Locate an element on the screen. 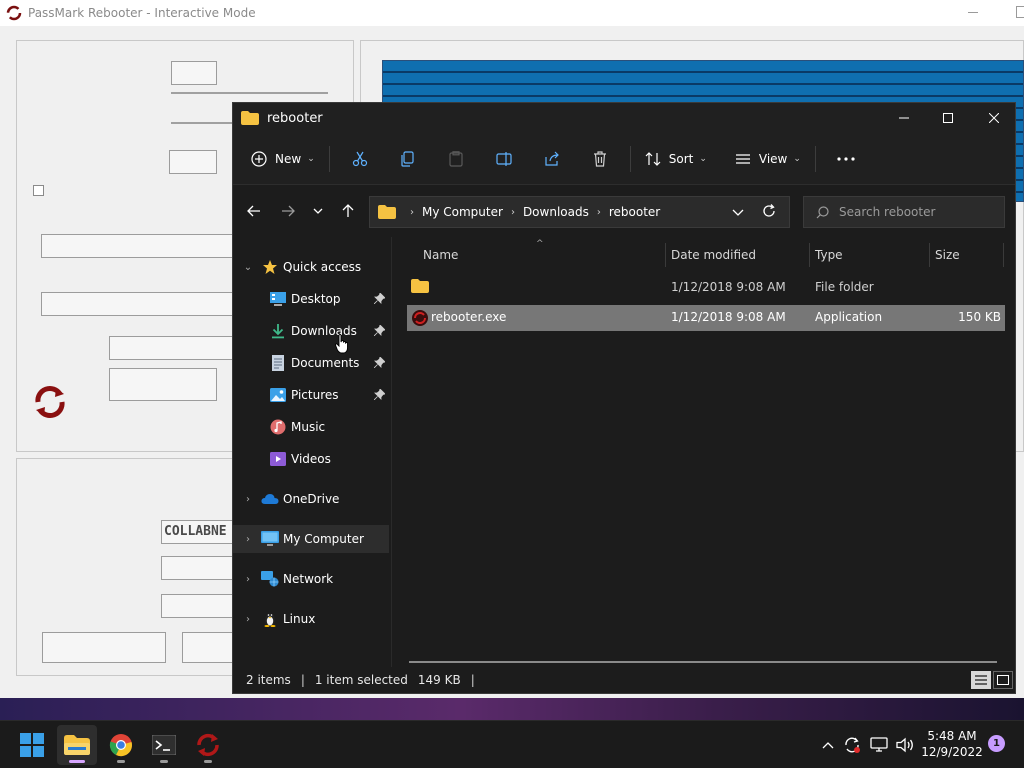 Image resolution: width=1024 pixels, height=768 pixels. rename-button is located at coordinates (504, 159).